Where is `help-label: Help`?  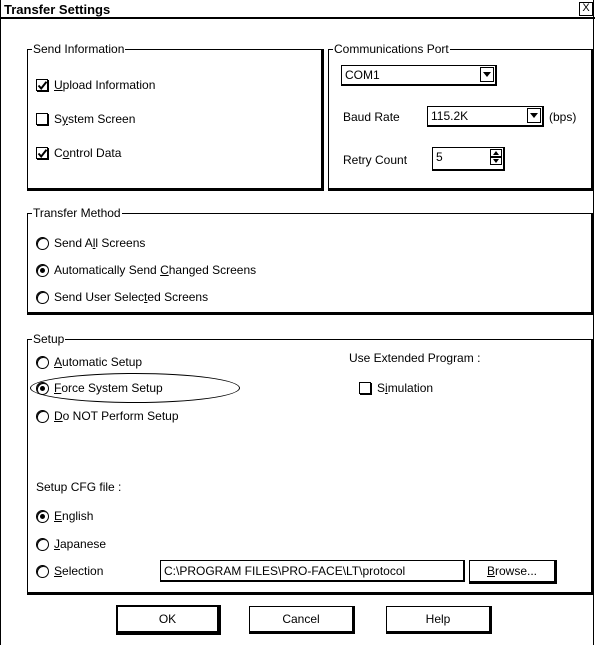 help-label: Help is located at coordinates (438, 619).